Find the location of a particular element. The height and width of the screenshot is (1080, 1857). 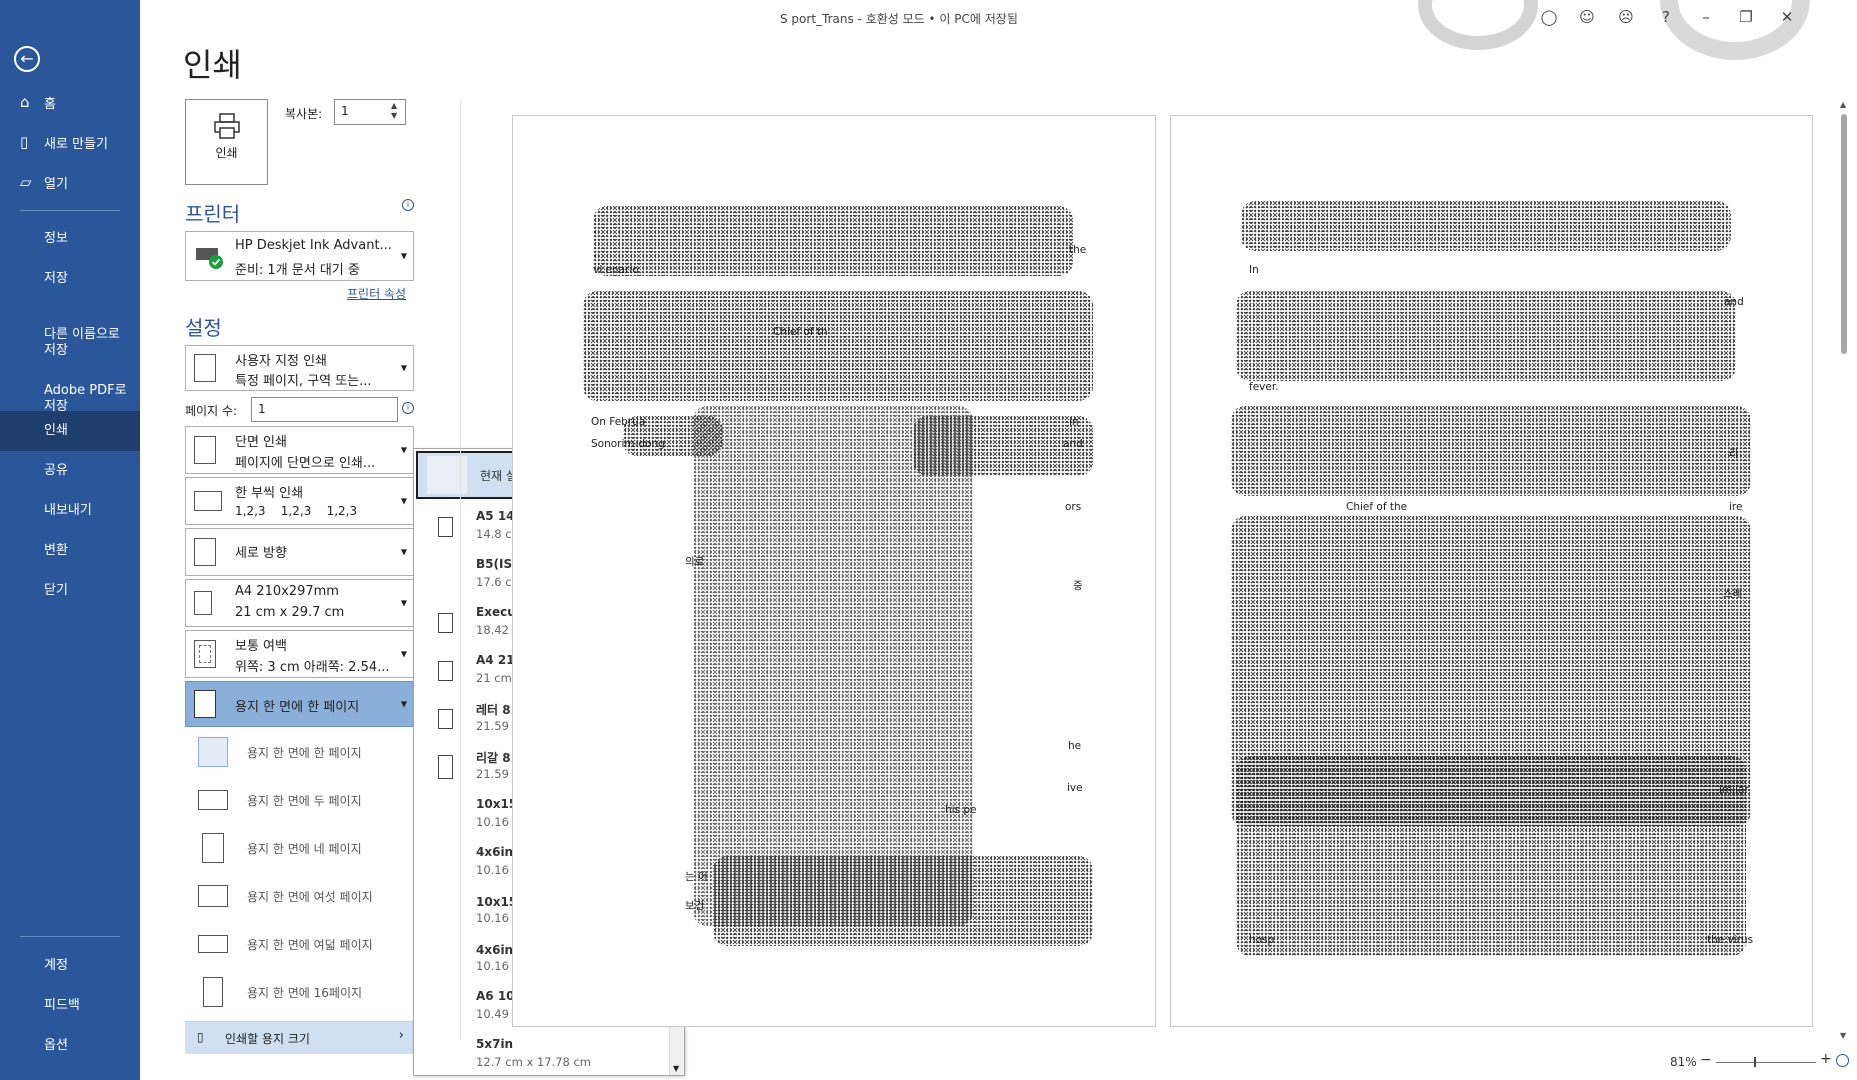

eight-pages-icon is located at coordinates (213, 944).